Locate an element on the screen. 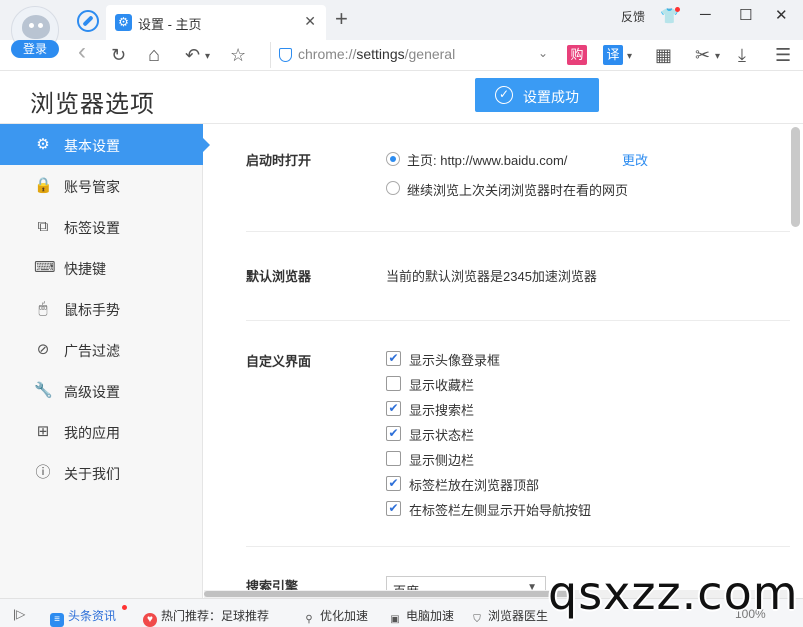 Image resolution: width=803 pixels, height=627 pixels. watermark: qsxzz.com is located at coordinates (673, 593).